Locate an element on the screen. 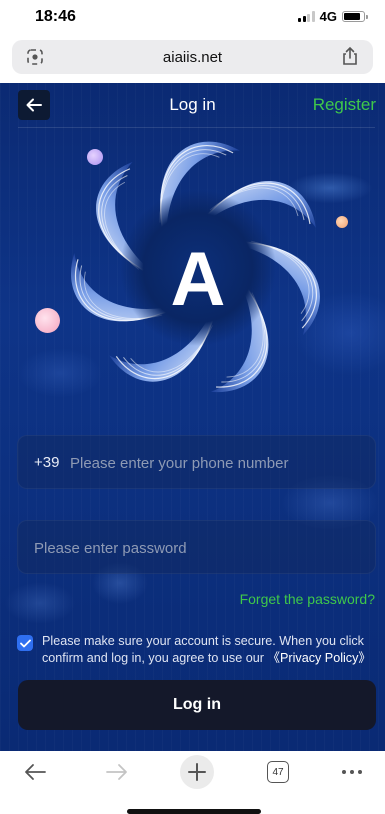 This screenshot has width=385, height=814. back-arrow-icon is located at coordinates (34, 105).